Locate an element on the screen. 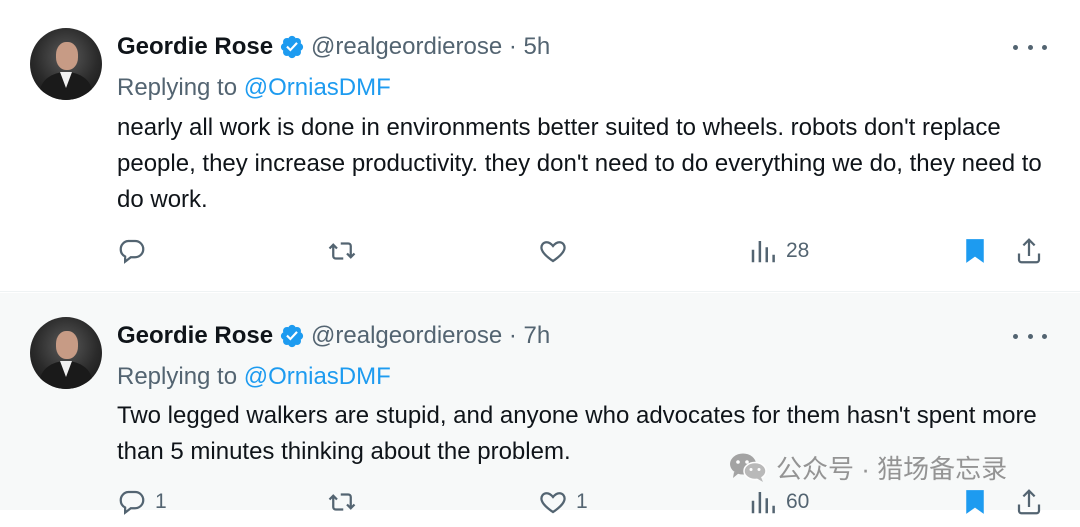 The image size is (1080, 527). reply-button: 1 is located at coordinates (142, 502).